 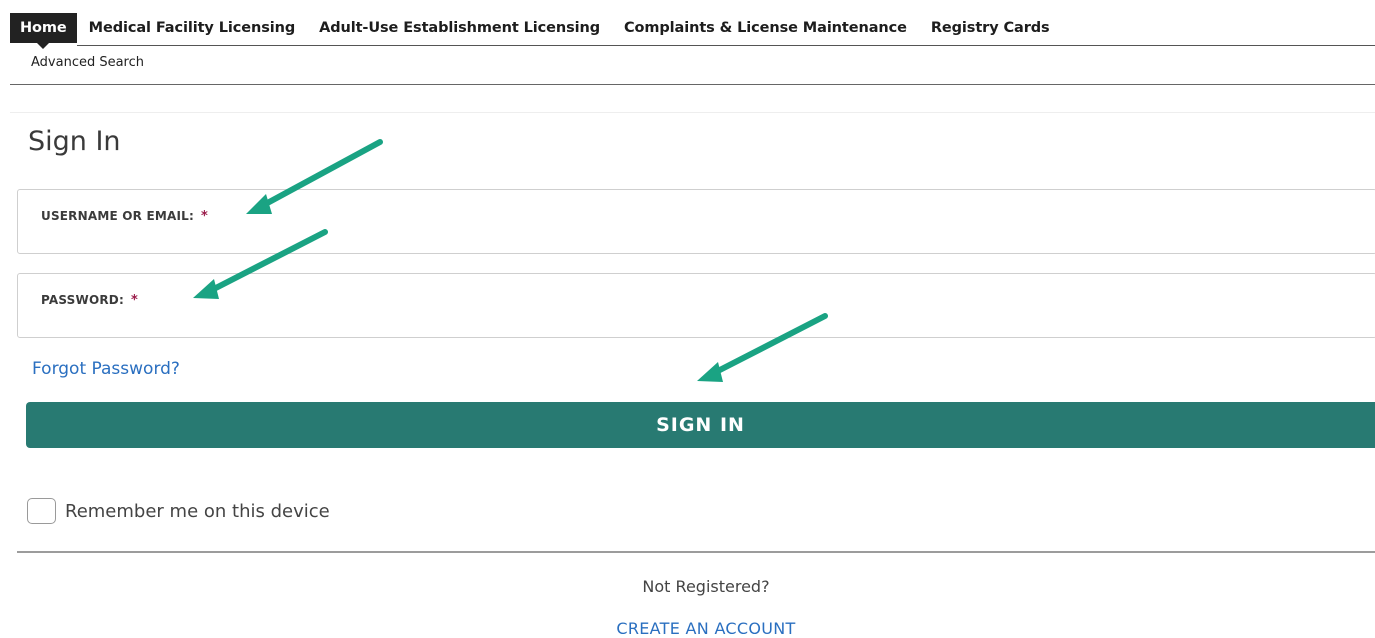 What do you see at coordinates (41, 511) in the screenshot?
I see `remember-me-checkbox` at bounding box center [41, 511].